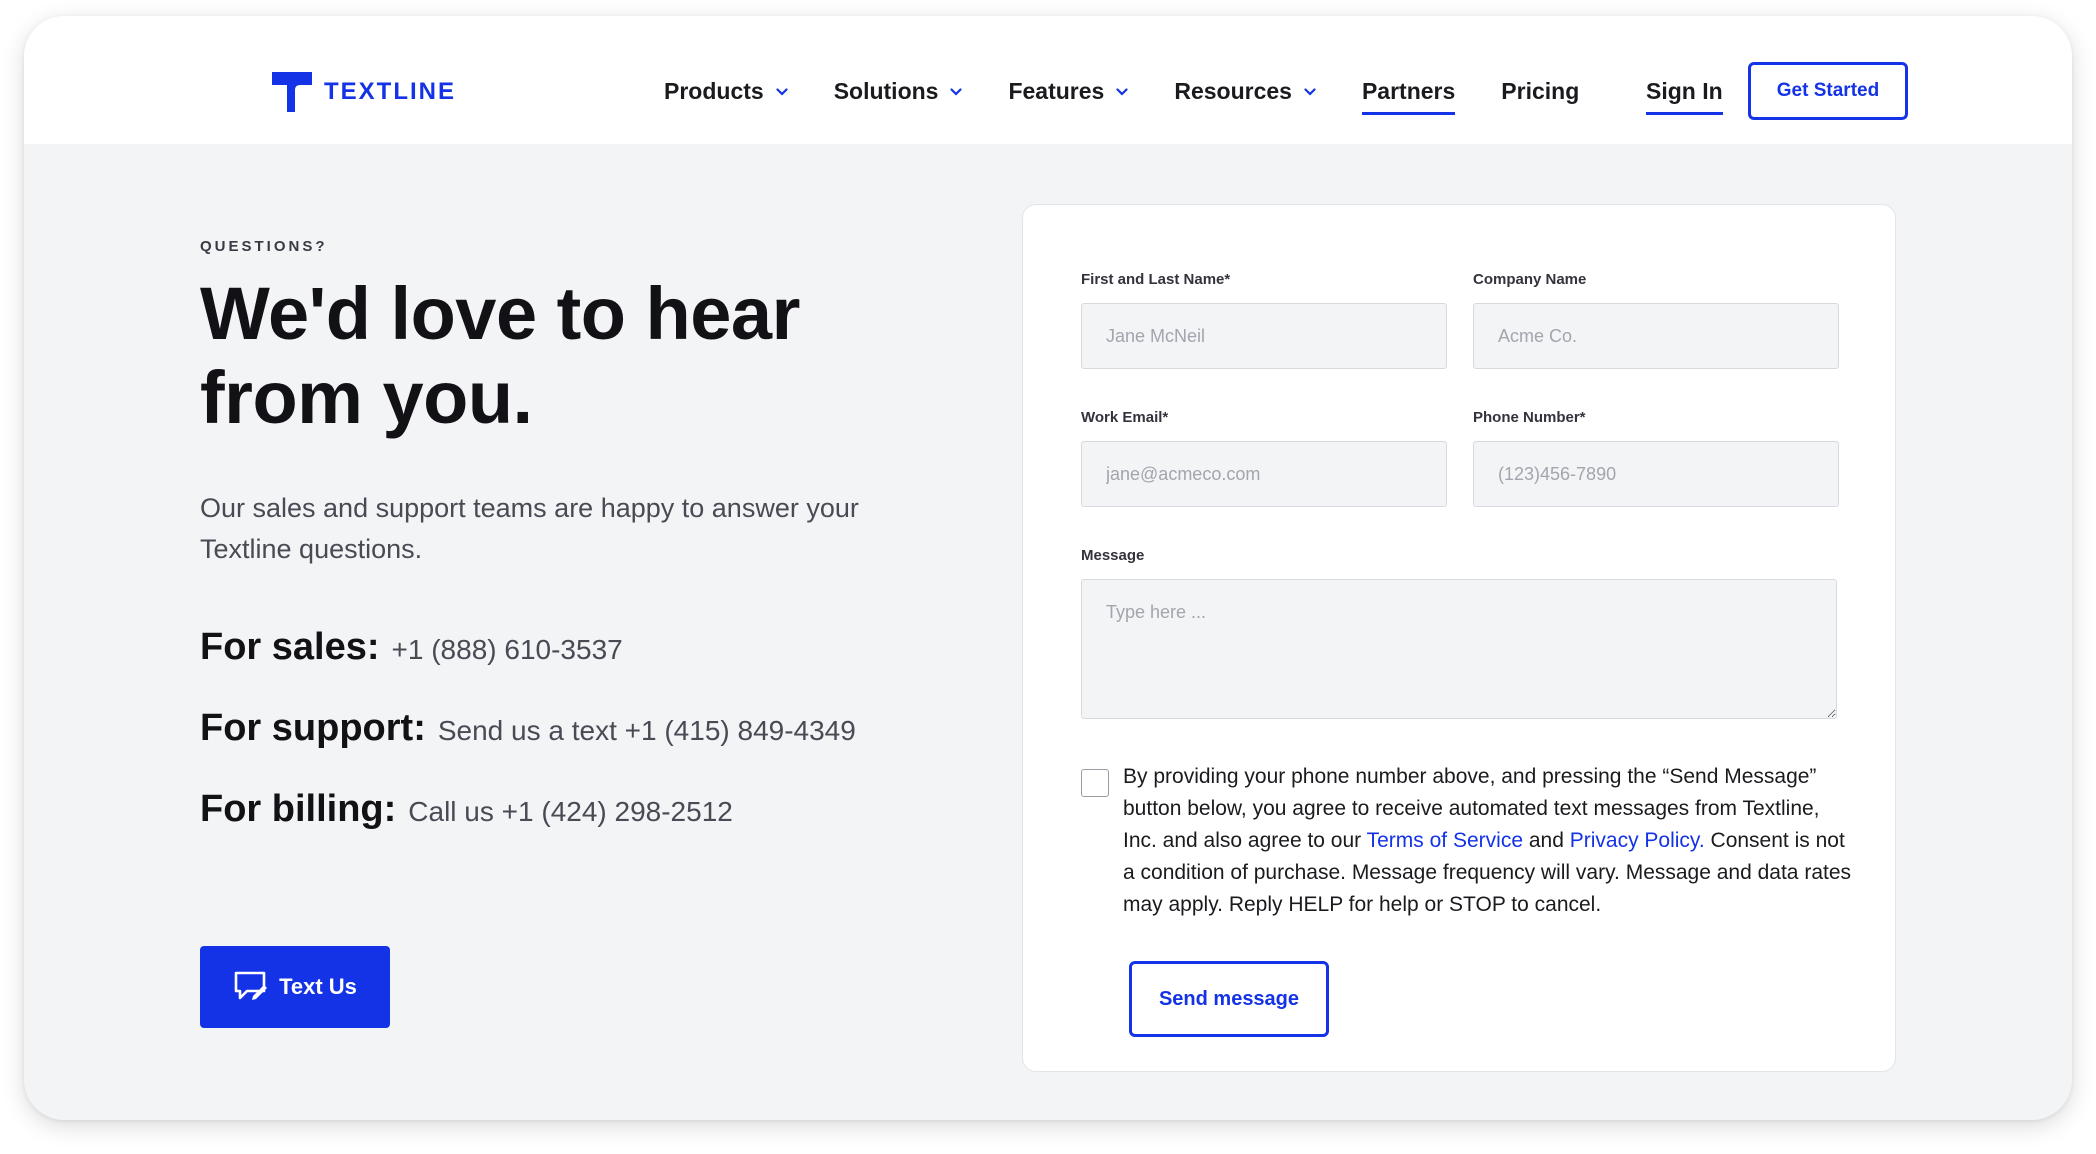 Image resolution: width=2096 pixels, height=1154 pixels. I want to click on name-field-group: First and Last Name*, so click(1264, 320).